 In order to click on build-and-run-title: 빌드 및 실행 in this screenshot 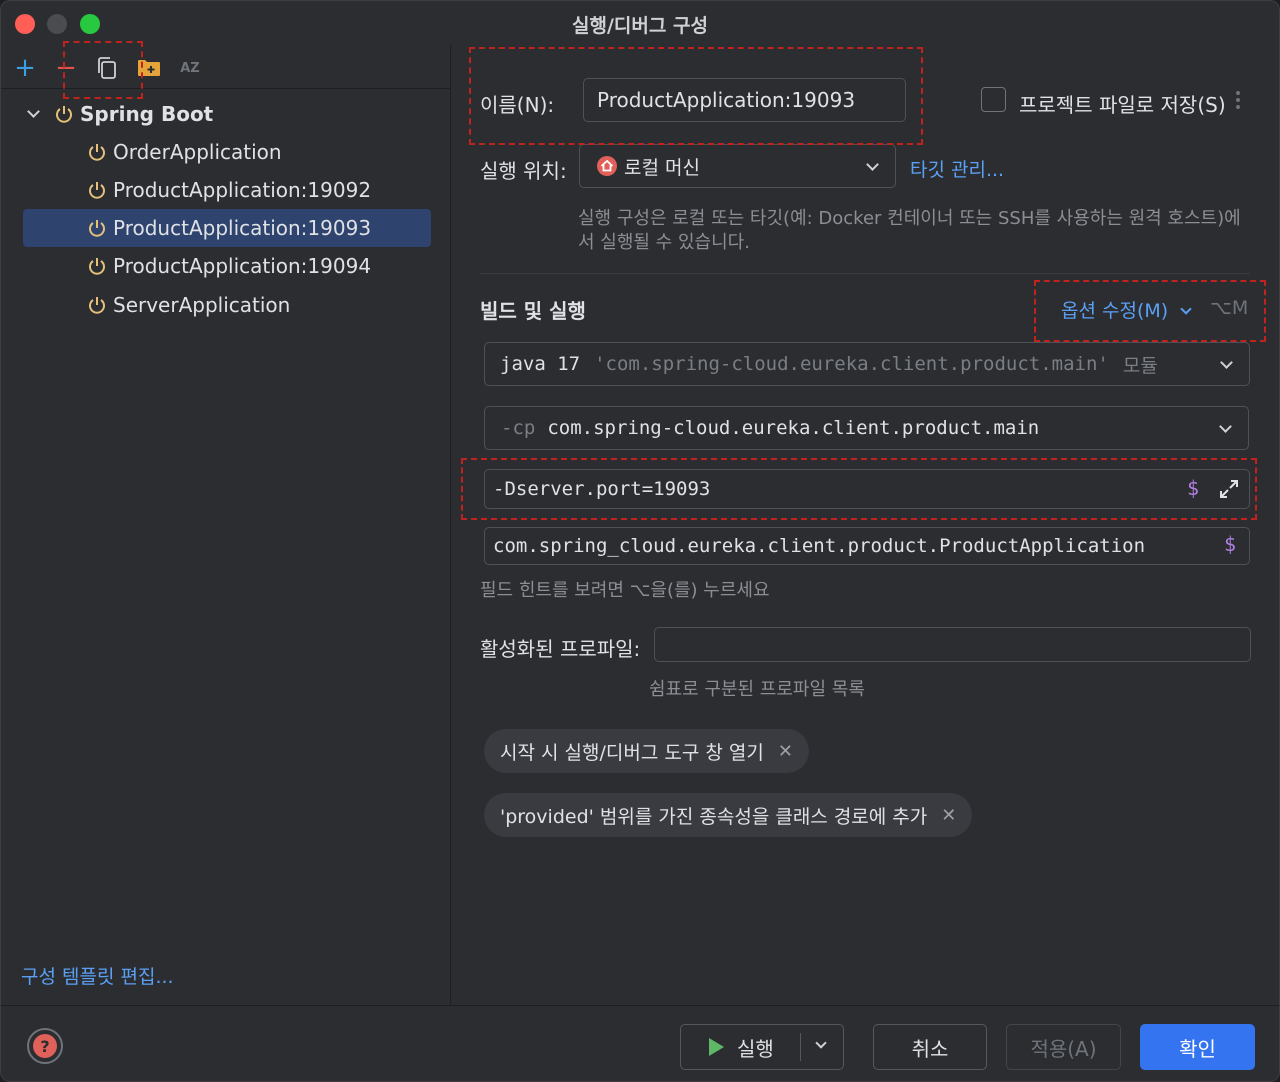, I will do `click(533, 311)`.